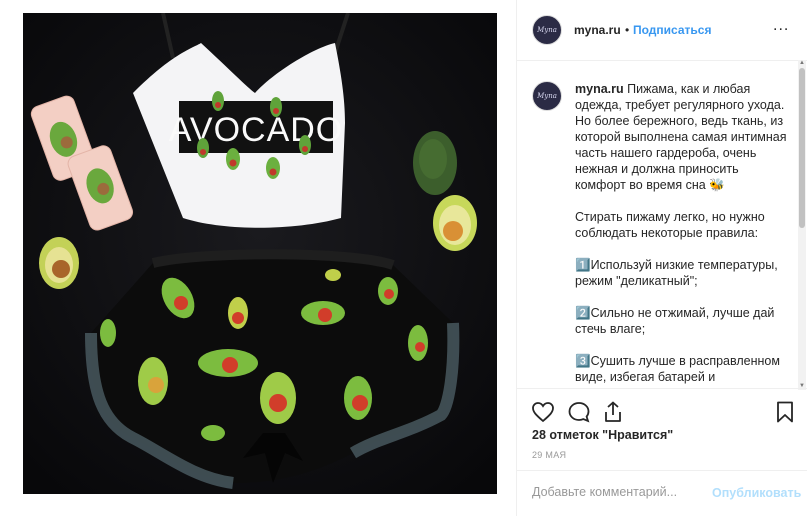  What do you see at coordinates (579, 412) in the screenshot?
I see `comment-icon` at bounding box center [579, 412].